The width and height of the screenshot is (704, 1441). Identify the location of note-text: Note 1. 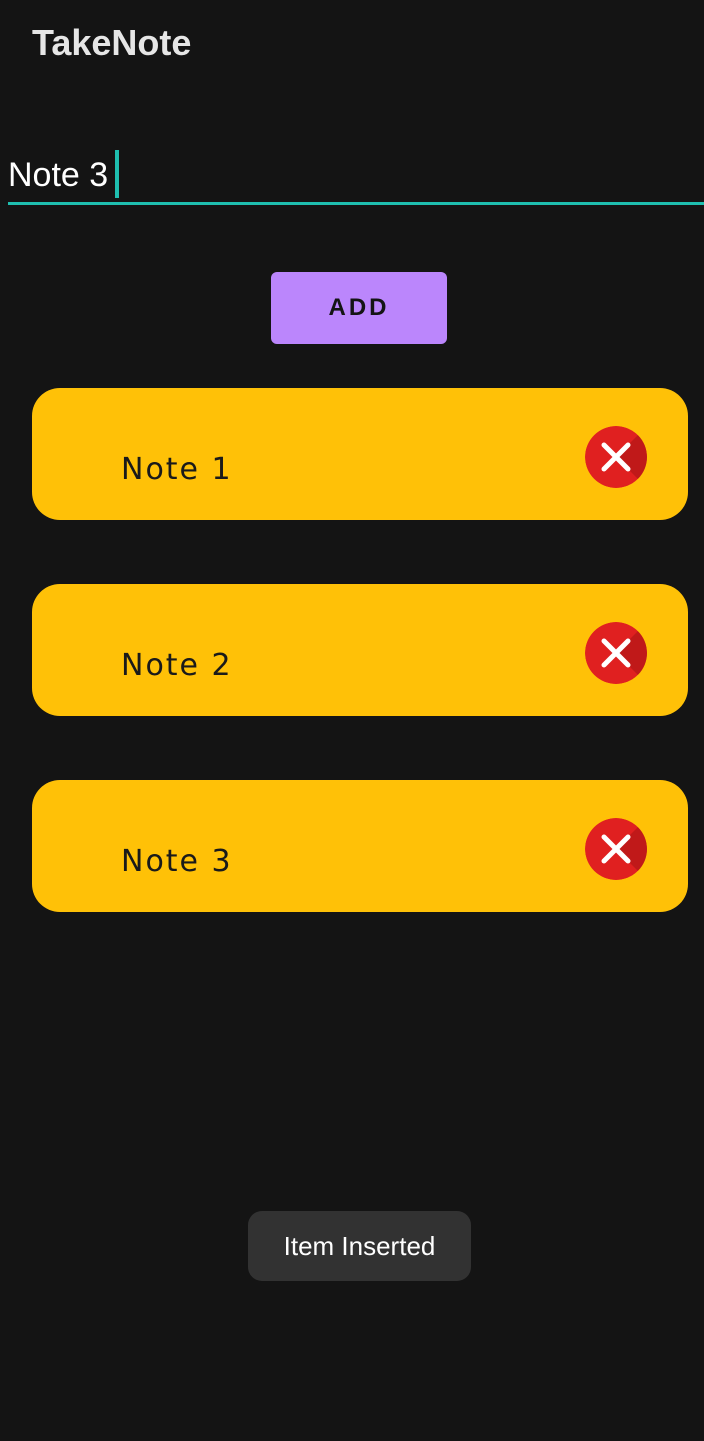
(177, 469).